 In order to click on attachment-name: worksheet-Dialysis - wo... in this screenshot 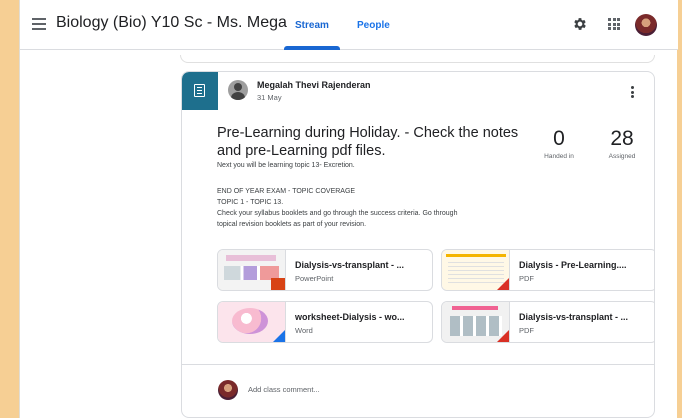, I will do `click(350, 317)`.